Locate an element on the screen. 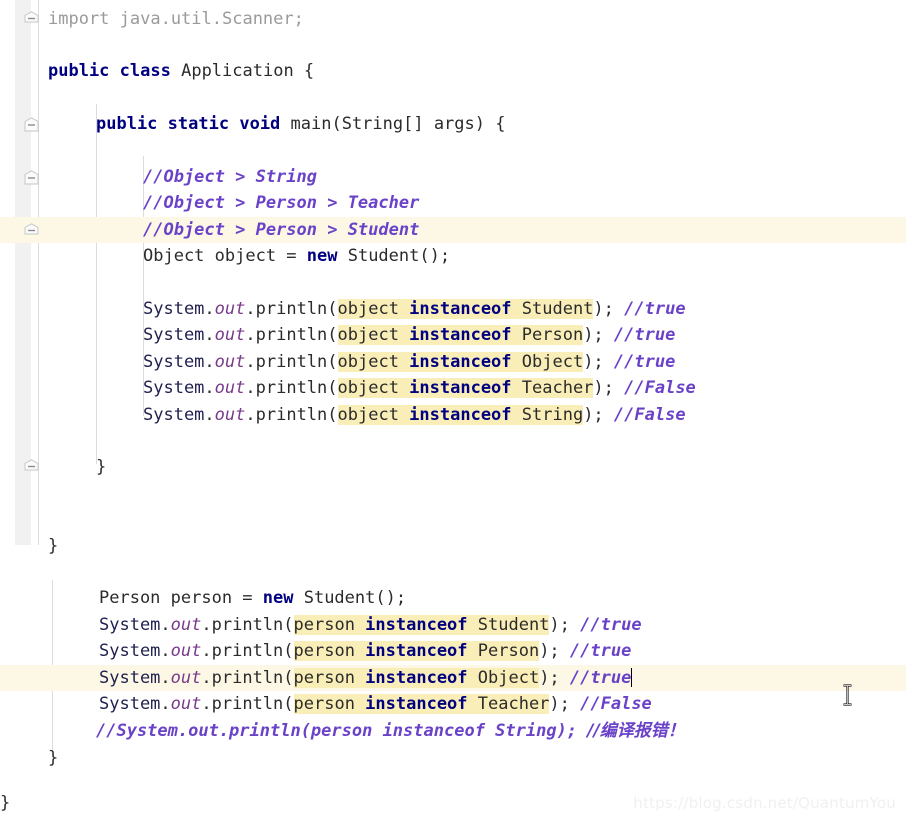  code-line: public class Application { is located at coordinates (453, 71).